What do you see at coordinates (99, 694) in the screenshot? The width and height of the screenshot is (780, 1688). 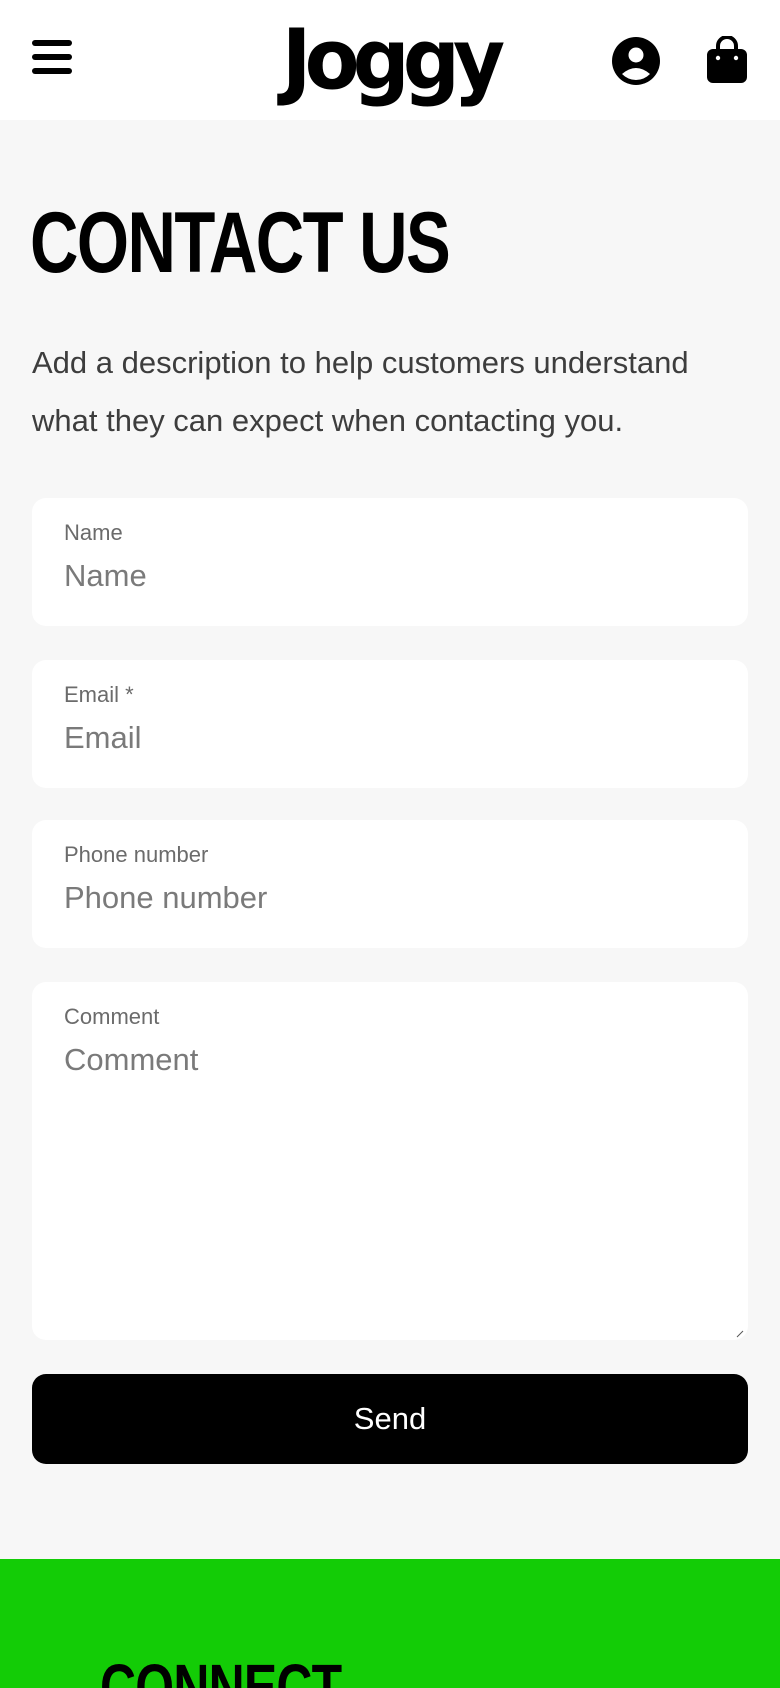 I see `email-field-label: Email *` at bounding box center [99, 694].